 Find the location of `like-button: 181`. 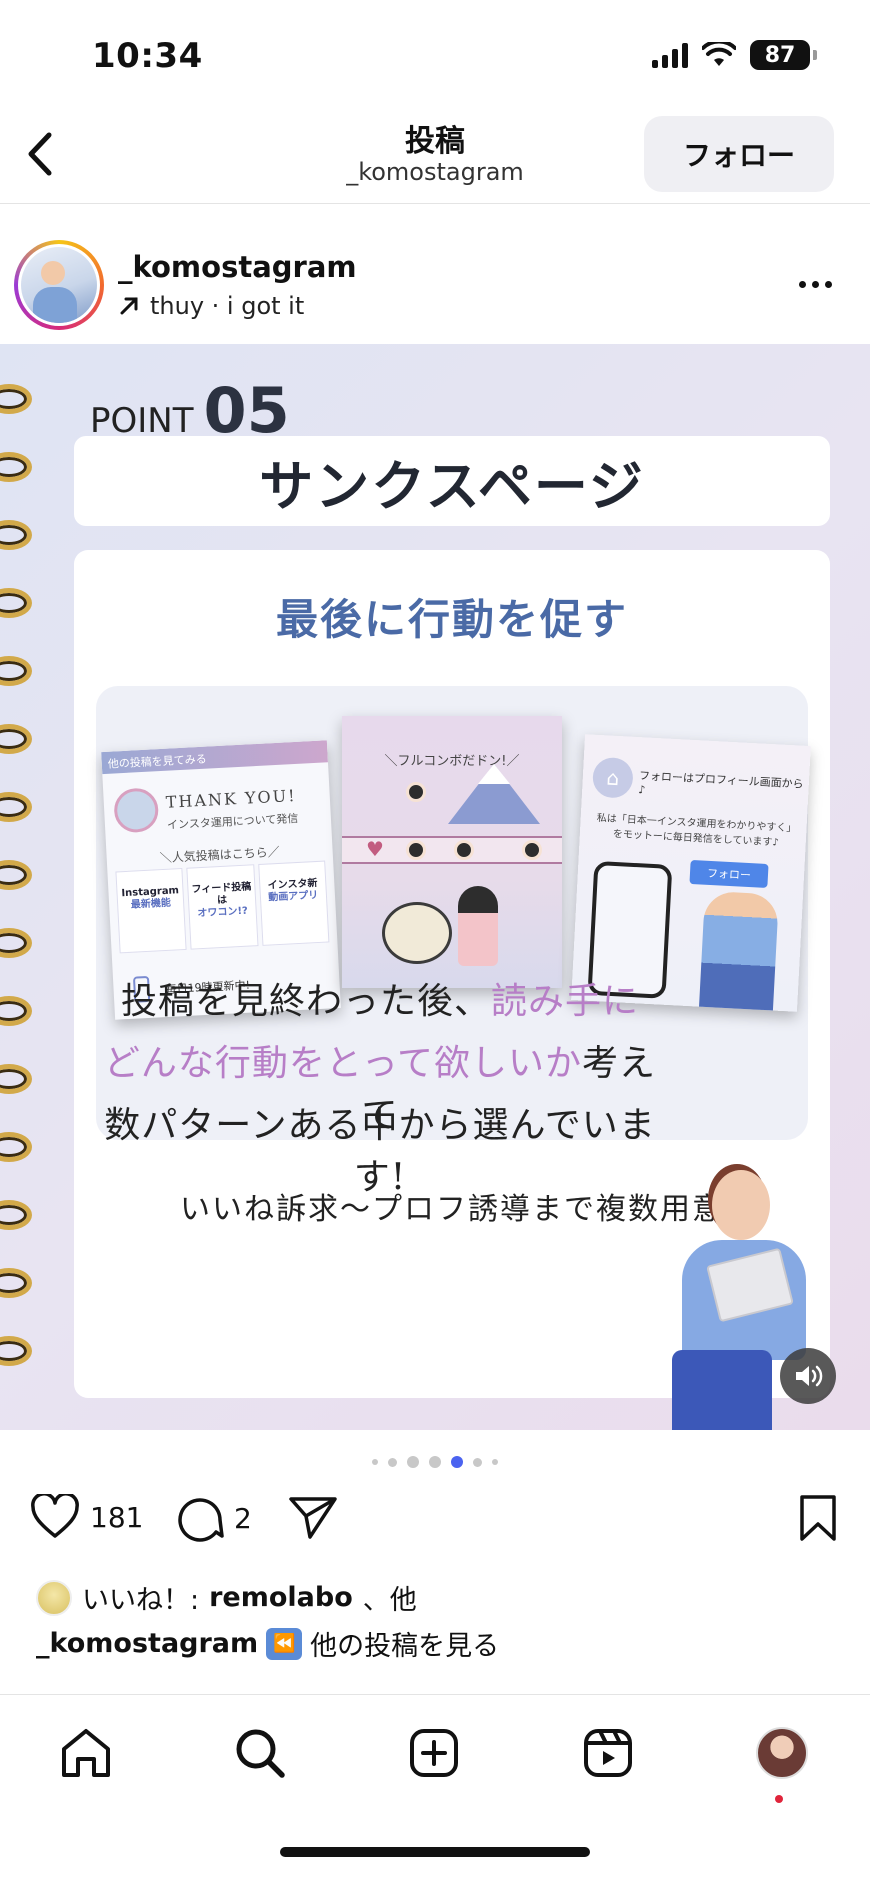

like-button: 181 is located at coordinates (86, 1517).